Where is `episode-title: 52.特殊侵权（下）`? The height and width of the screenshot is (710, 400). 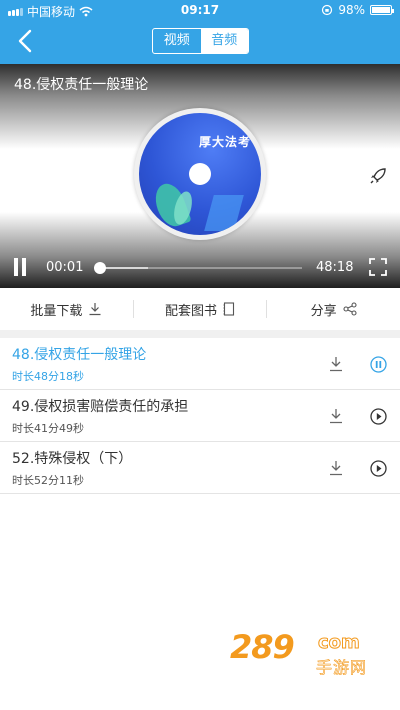 episode-title: 52.特殊侵权（下） is located at coordinates (72, 459).